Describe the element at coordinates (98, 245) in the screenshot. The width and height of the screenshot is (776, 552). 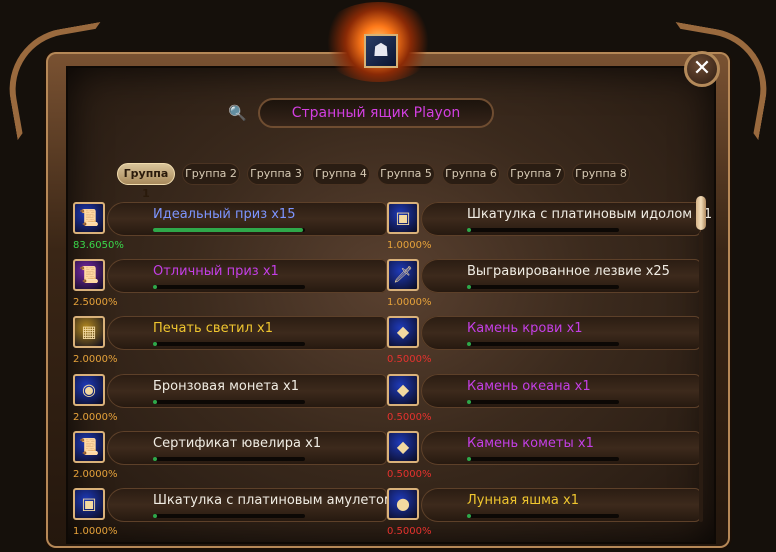
I see `reward-chance: 83.6050%` at that location.